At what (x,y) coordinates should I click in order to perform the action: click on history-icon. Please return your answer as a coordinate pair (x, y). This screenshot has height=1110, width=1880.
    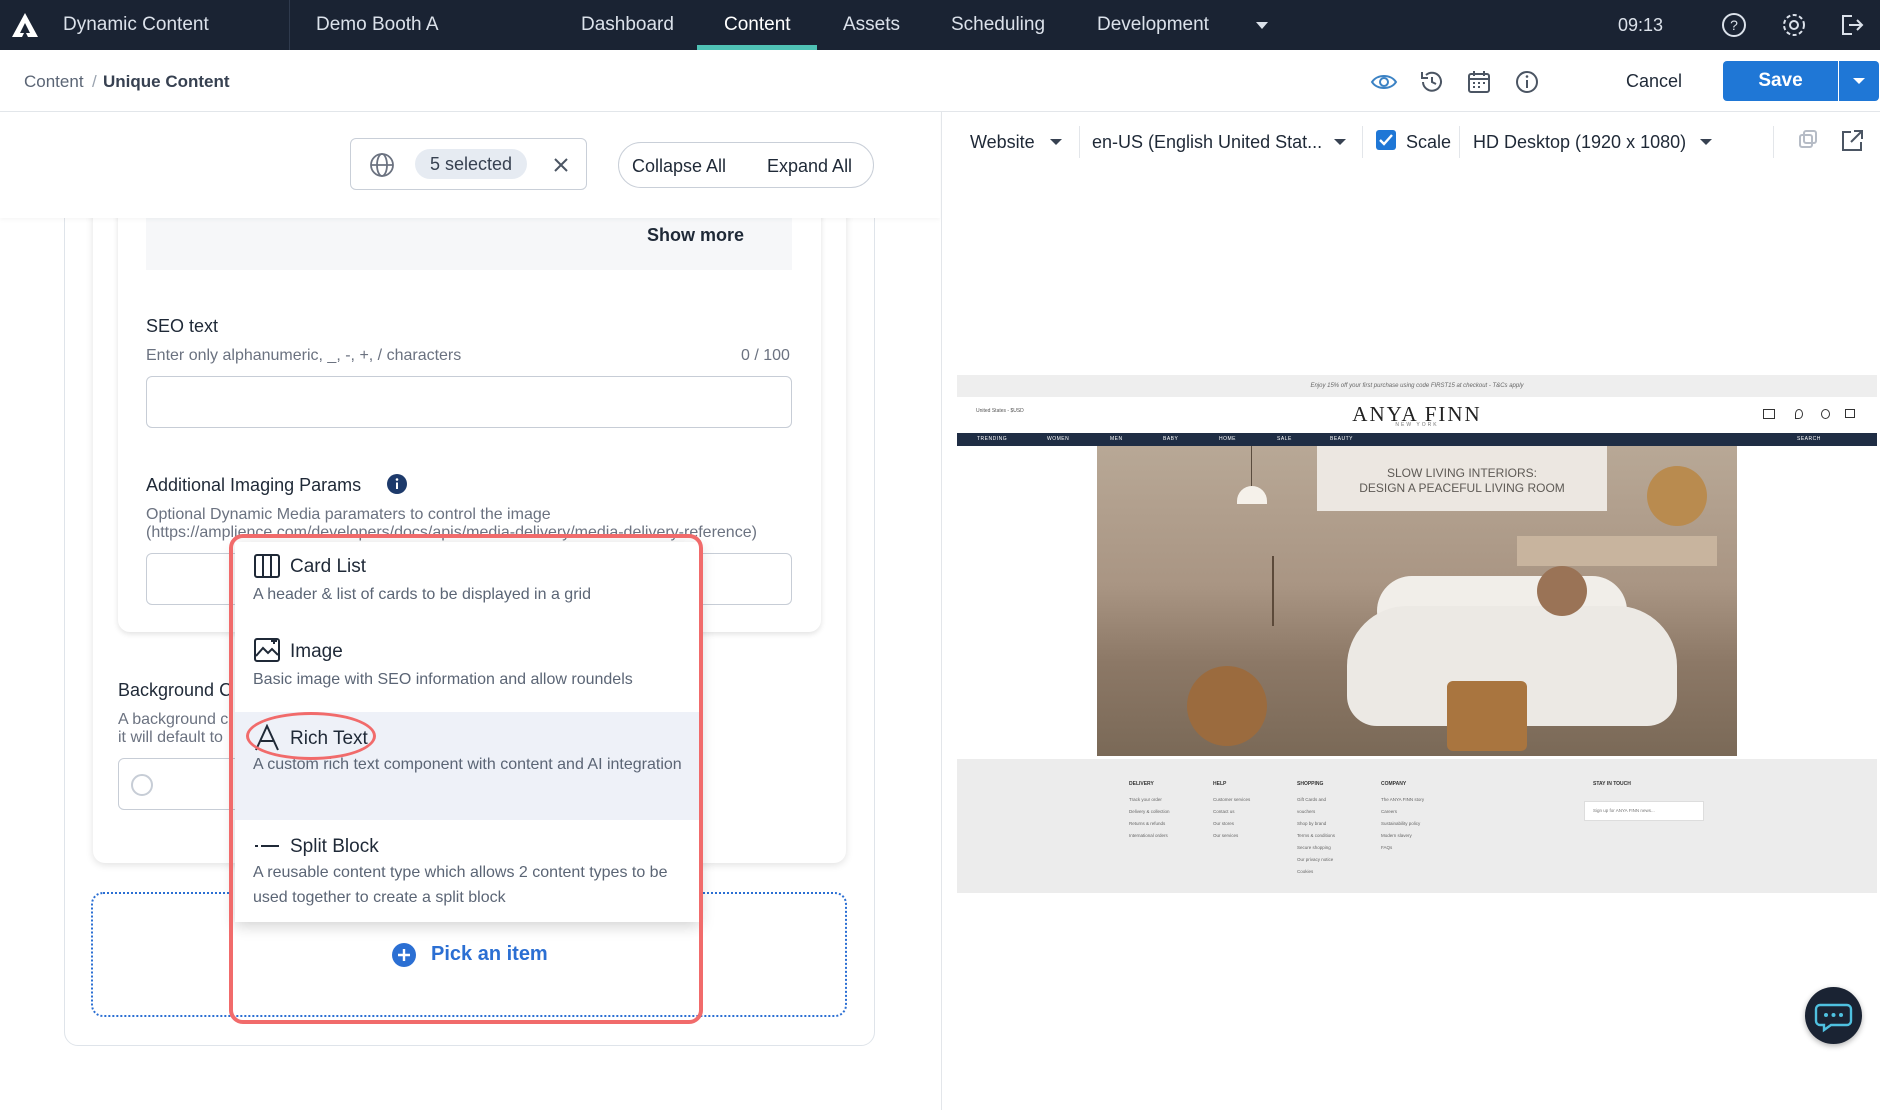
    Looking at the image, I should click on (1432, 82).